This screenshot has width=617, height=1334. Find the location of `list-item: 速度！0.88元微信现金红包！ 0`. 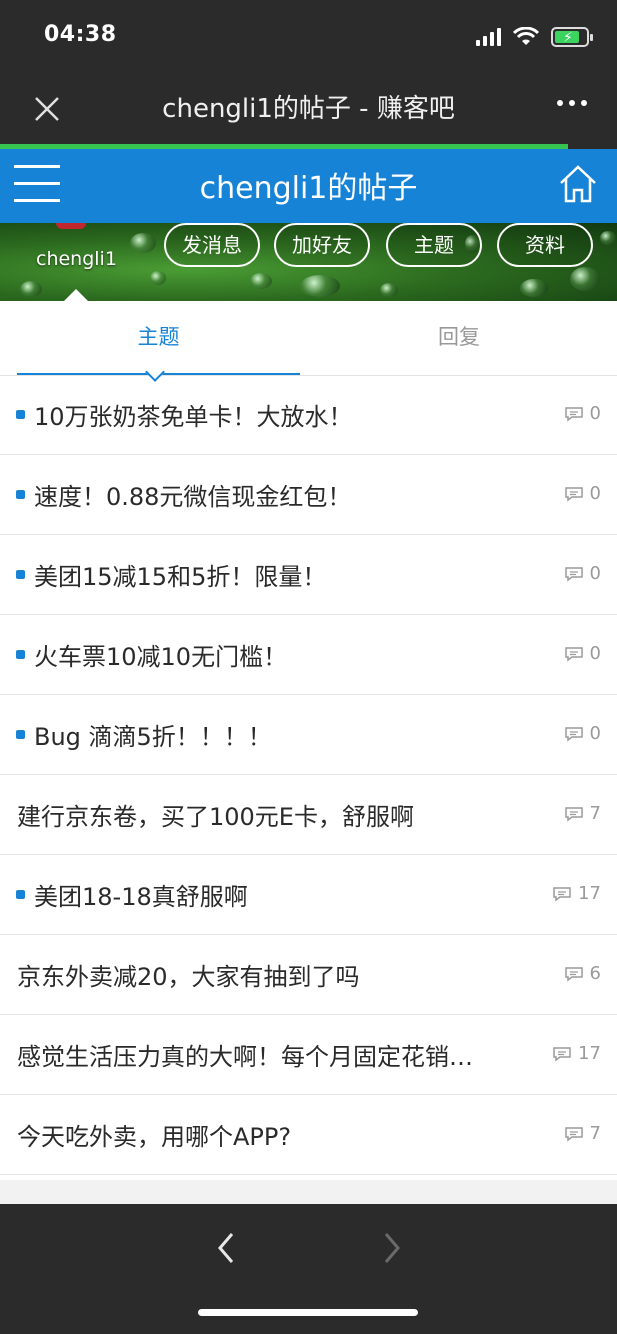

list-item: 速度！0.88元微信现金红包！ 0 is located at coordinates (308, 495).